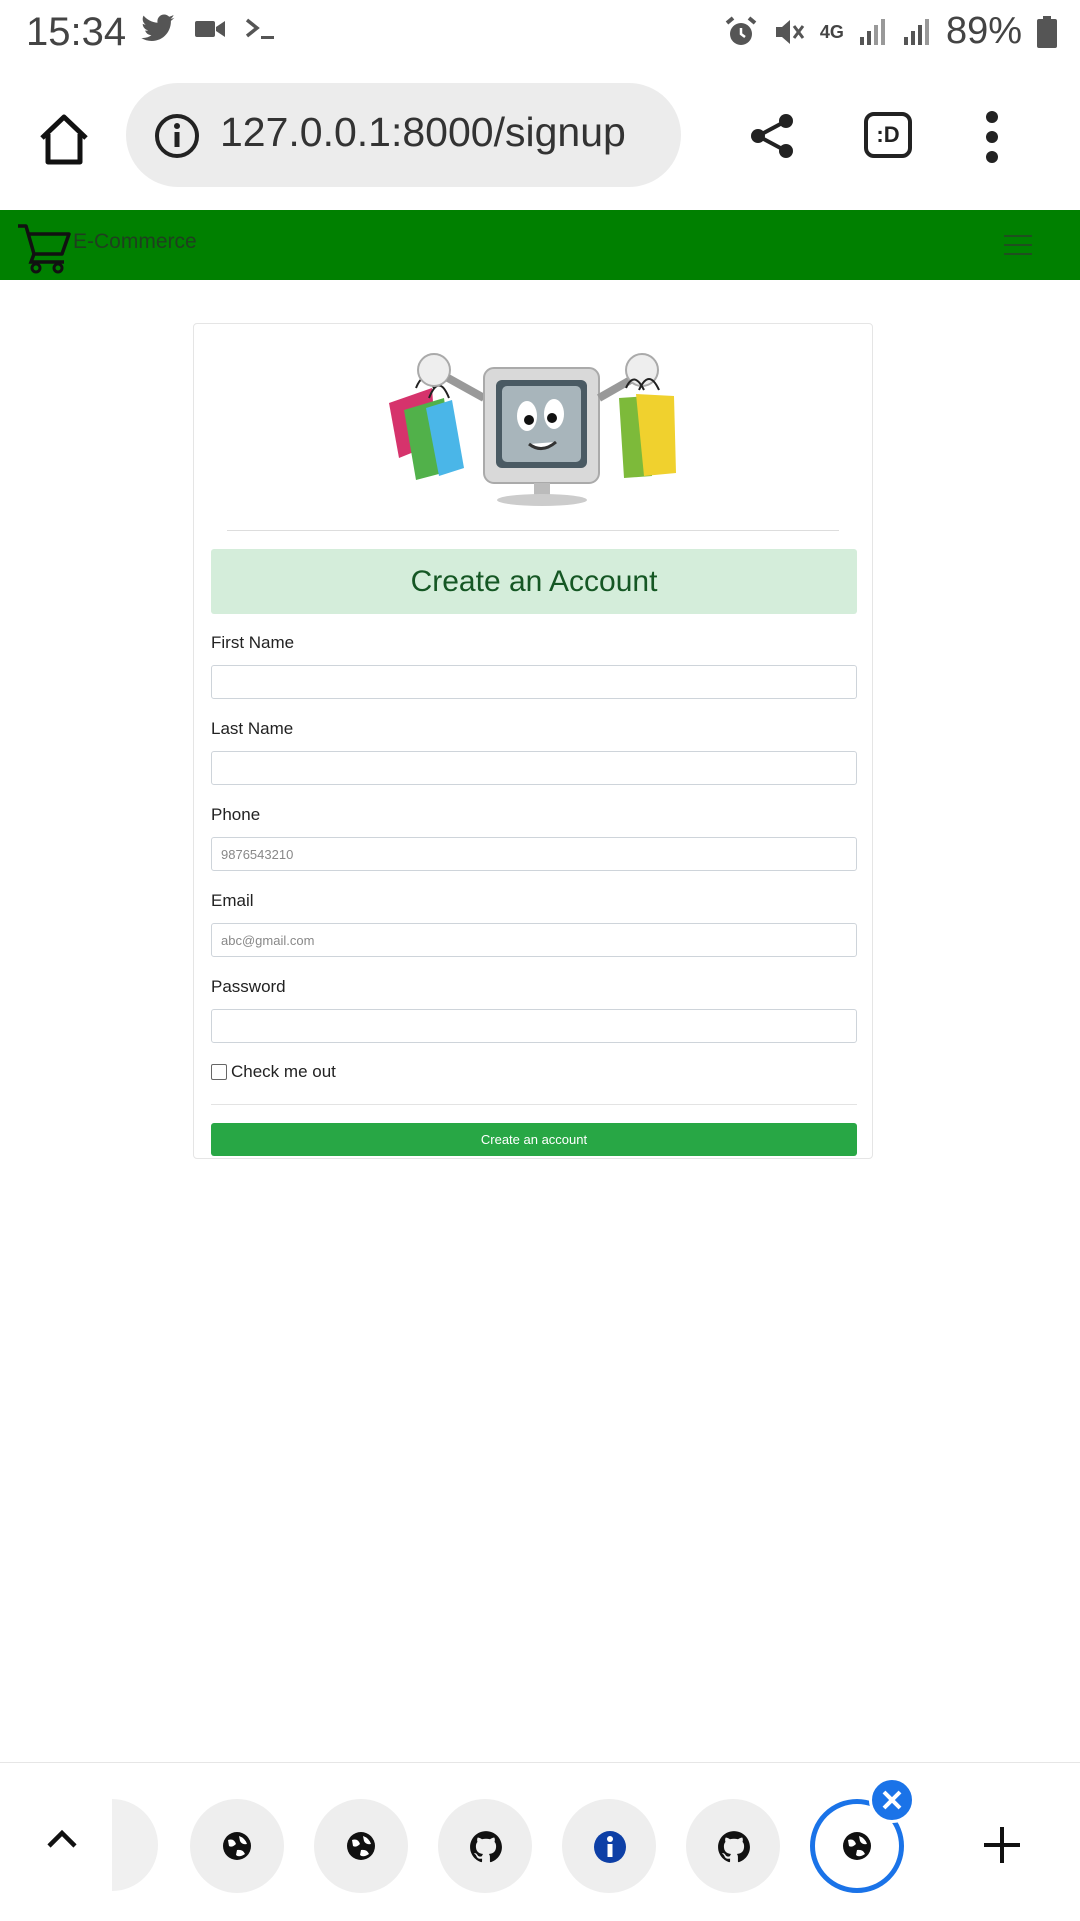 The width and height of the screenshot is (1080, 1921). I want to click on twitter-icon, so click(158, 27).